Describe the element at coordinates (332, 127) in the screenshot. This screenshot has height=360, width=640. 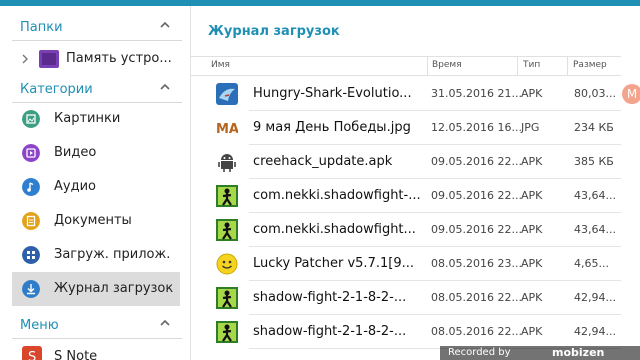
I see `file-name: 9 мая День Победы.jpg` at that location.